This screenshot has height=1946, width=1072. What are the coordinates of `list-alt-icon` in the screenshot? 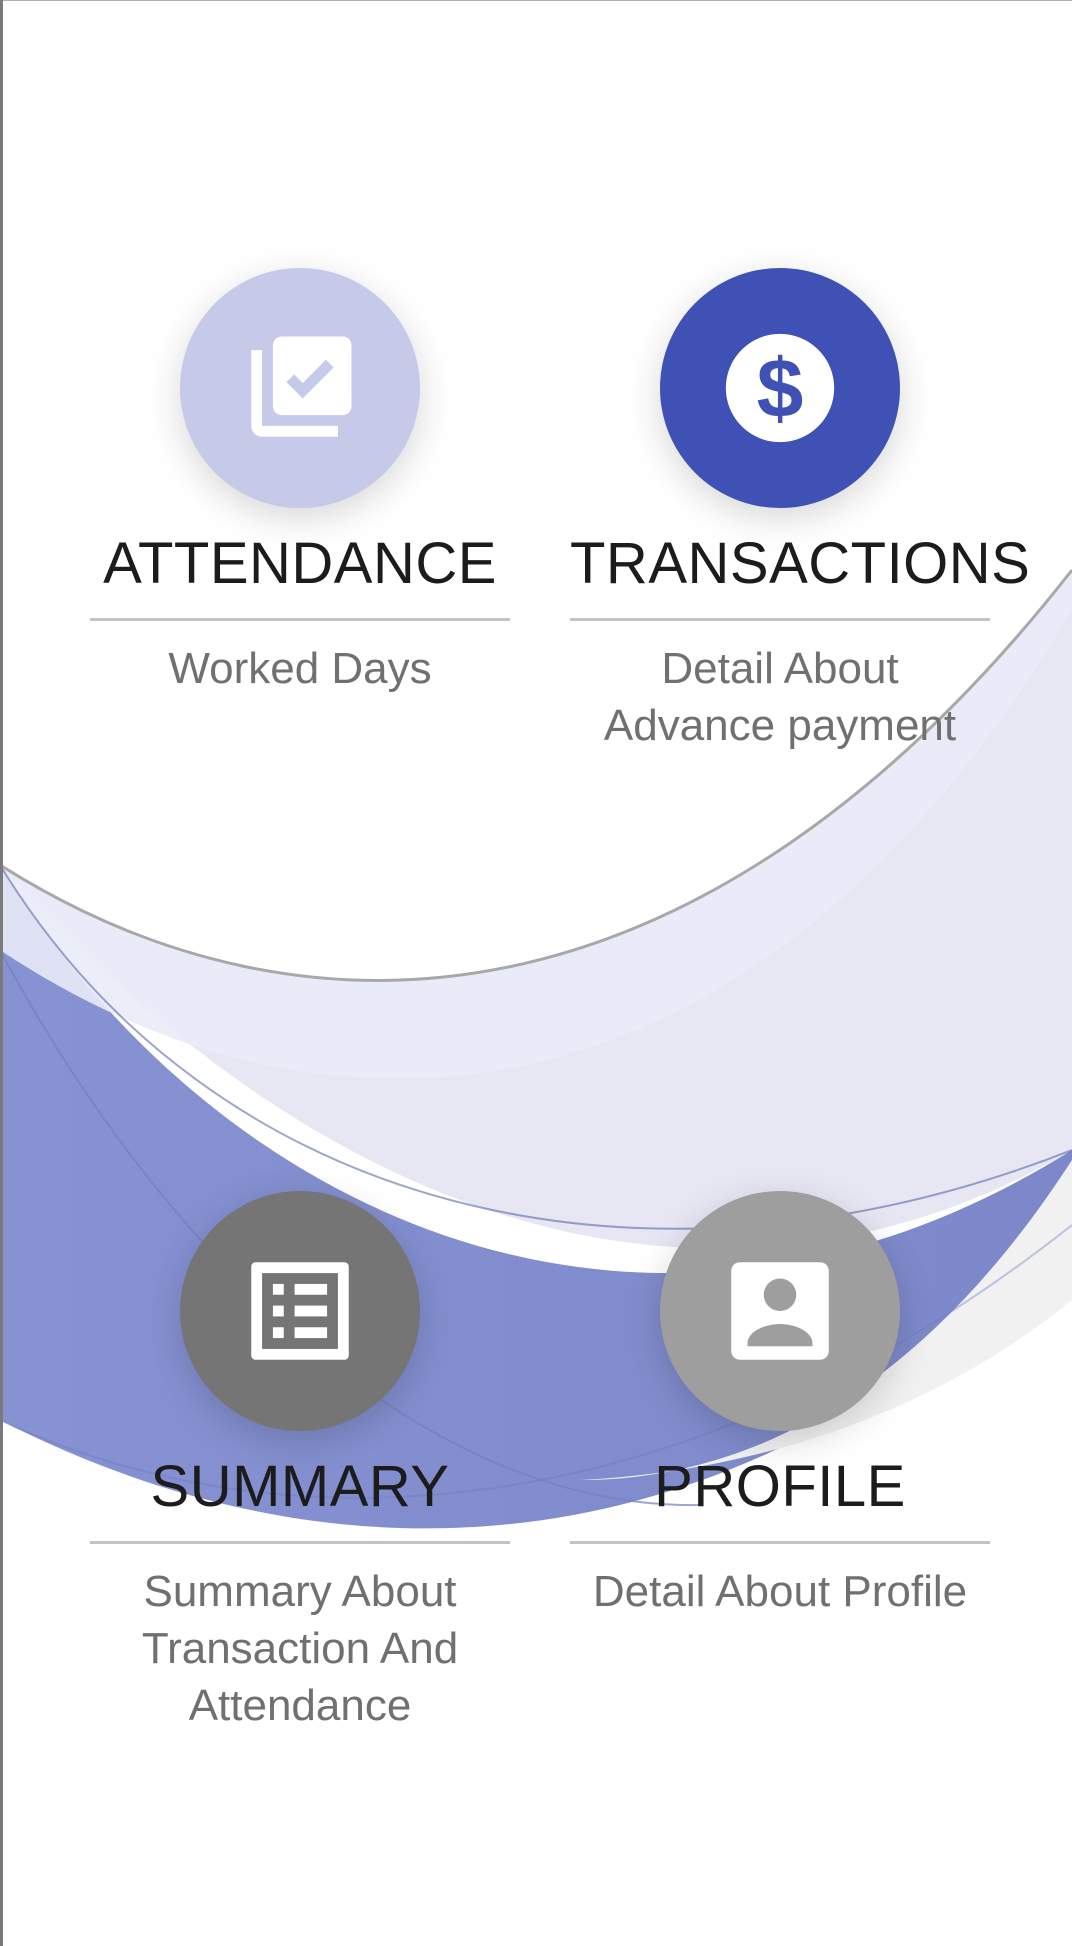 It's located at (300, 1311).